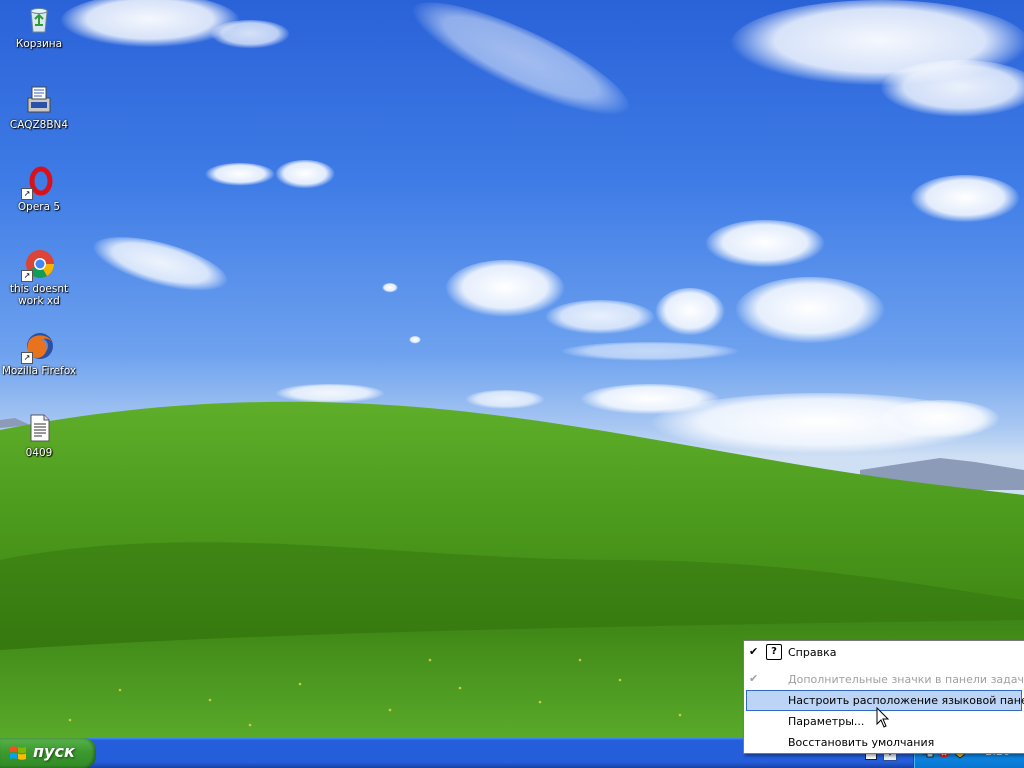  What do you see at coordinates (39, 19) in the screenshot?
I see `recycle-bin-icon` at bounding box center [39, 19].